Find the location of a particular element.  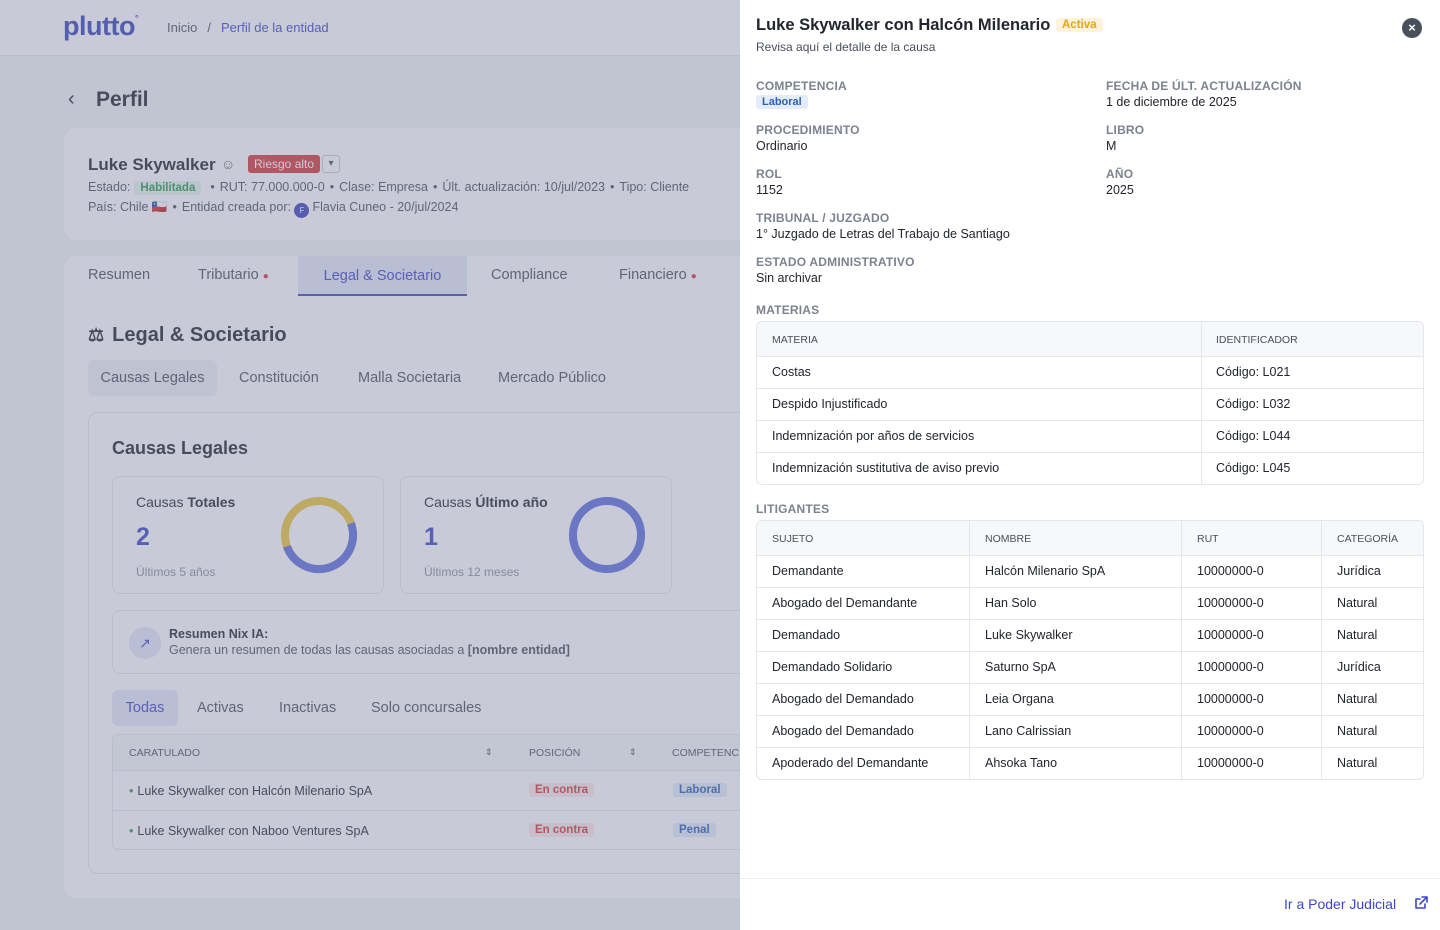

status-badge: Activa is located at coordinates (1079, 25).